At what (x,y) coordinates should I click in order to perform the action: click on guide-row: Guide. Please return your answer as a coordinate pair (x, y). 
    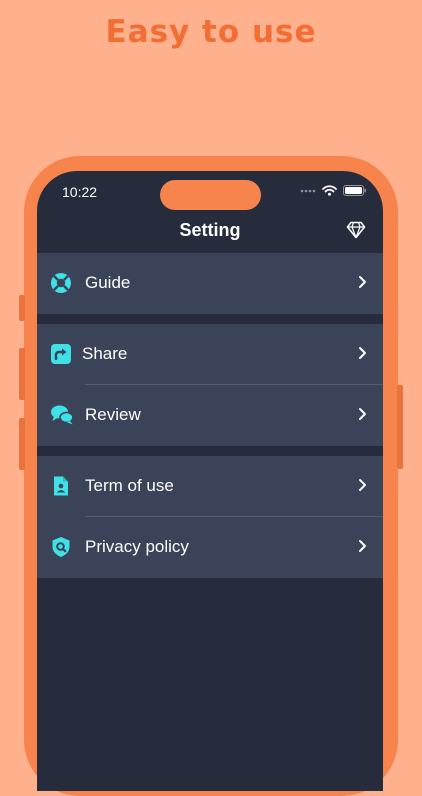
    Looking at the image, I should click on (210, 283).